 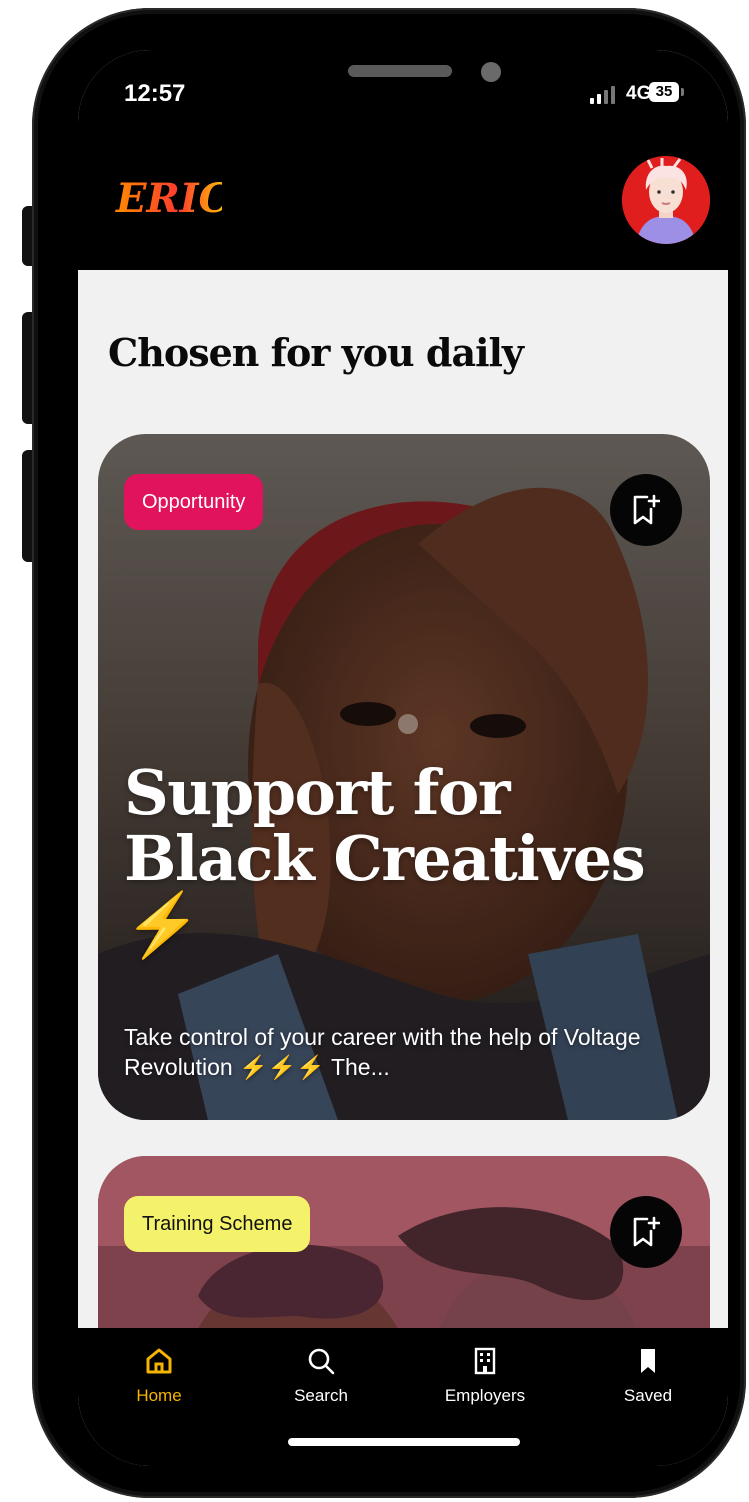 What do you see at coordinates (485, 1376) in the screenshot?
I see `tab-employers: Employers` at bounding box center [485, 1376].